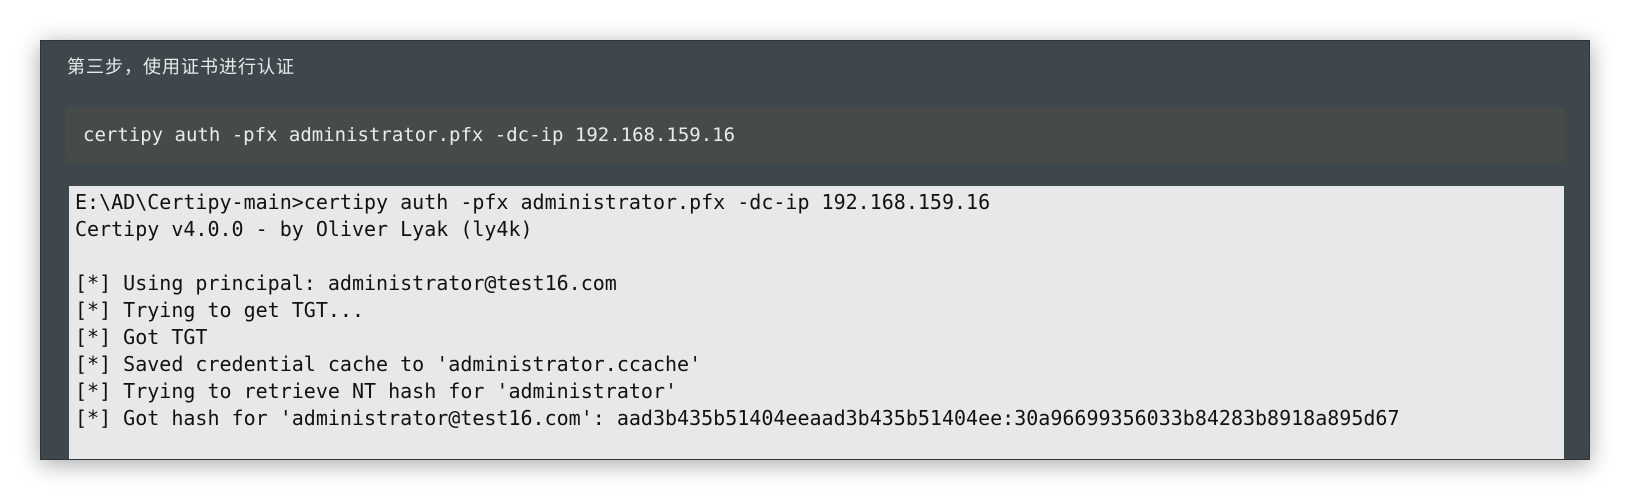  I want to click on terminal-line-version: Certipy v4.0.0 - by Oliver Lyak (ly4k), so click(304, 229).